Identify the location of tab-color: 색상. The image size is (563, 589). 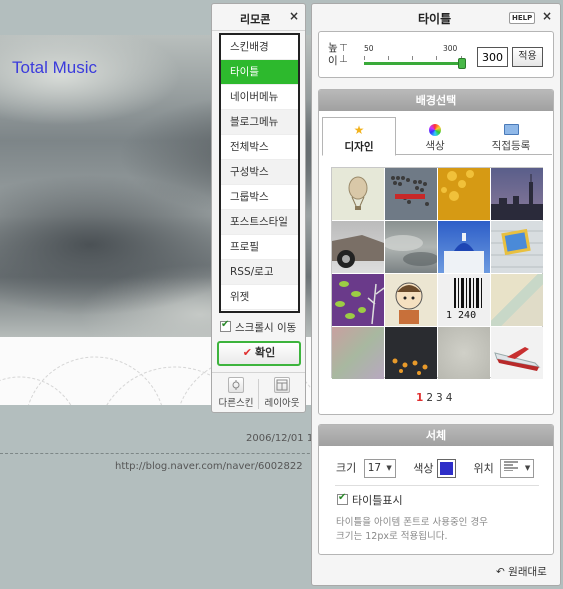
(435, 136).